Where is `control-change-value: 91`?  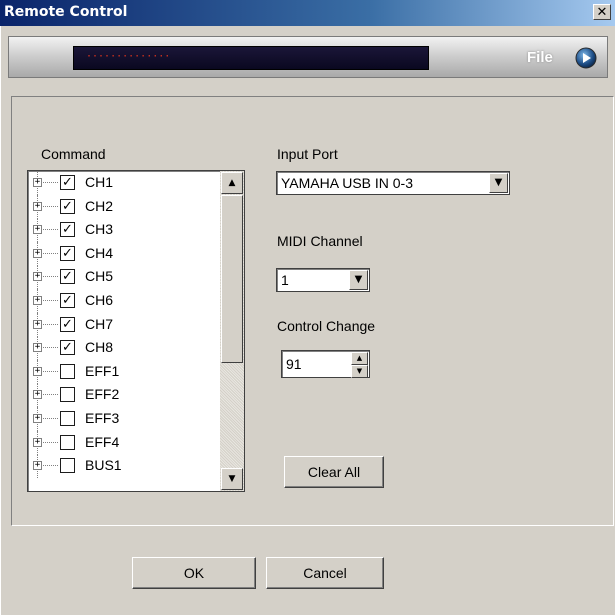
control-change-value: 91 is located at coordinates (294, 364).